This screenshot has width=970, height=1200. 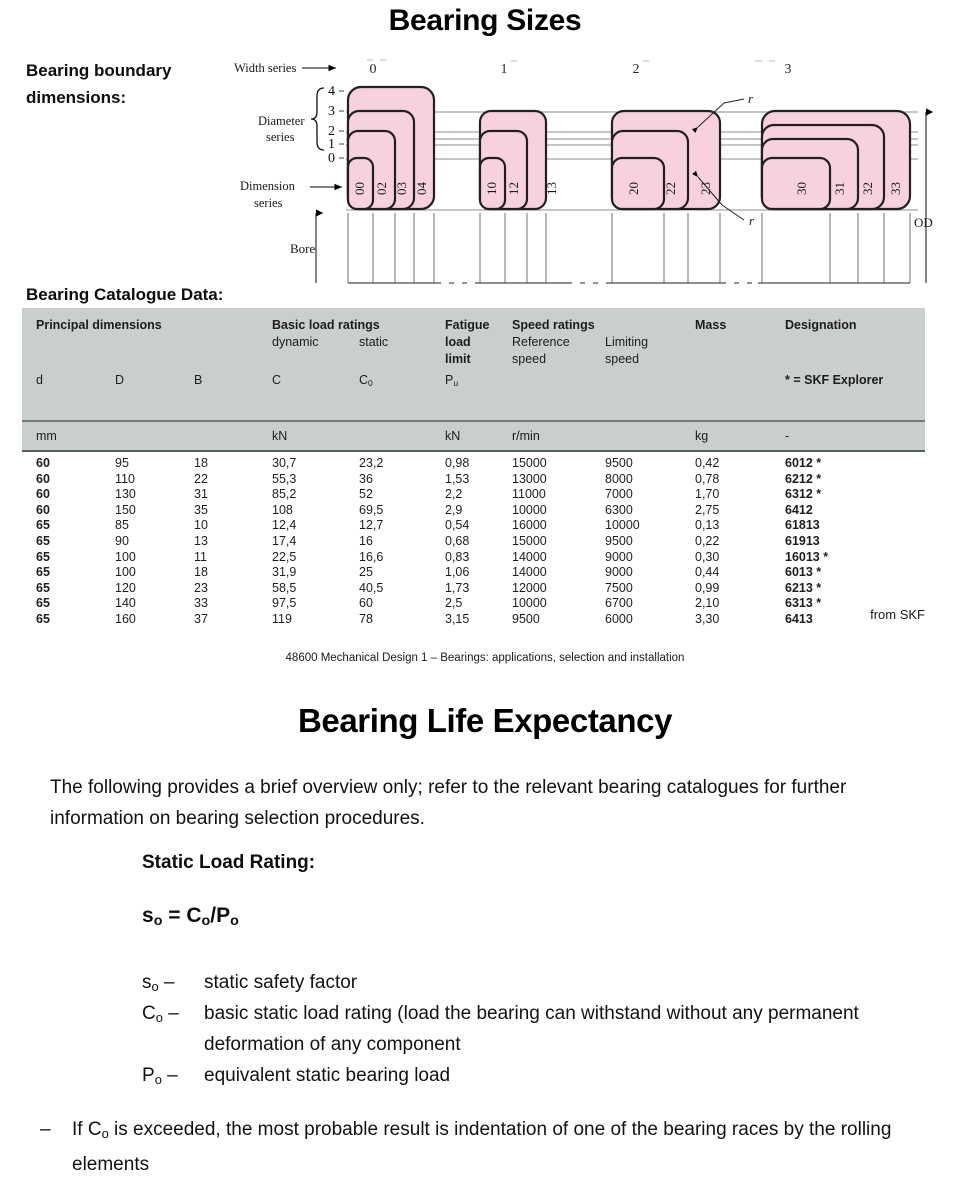 What do you see at coordinates (331, 111) in the screenshot?
I see `diameter-series-tick-3: 3` at bounding box center [331, 111].